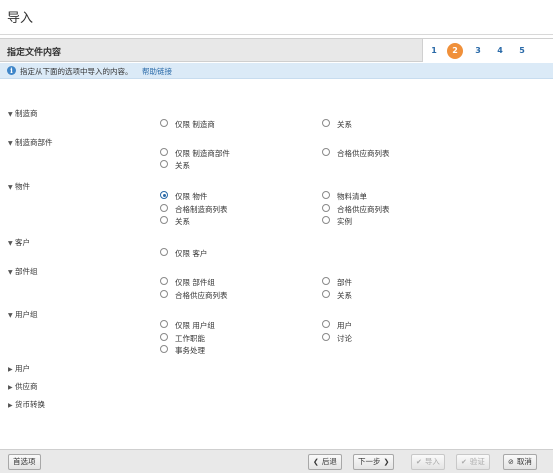  I want to click on wizard-footer: 首选项 ❮ 后退 下一步 ❯ ✔ 导入 ✔ 验证 ⊘ 取消, so click(276, 461).